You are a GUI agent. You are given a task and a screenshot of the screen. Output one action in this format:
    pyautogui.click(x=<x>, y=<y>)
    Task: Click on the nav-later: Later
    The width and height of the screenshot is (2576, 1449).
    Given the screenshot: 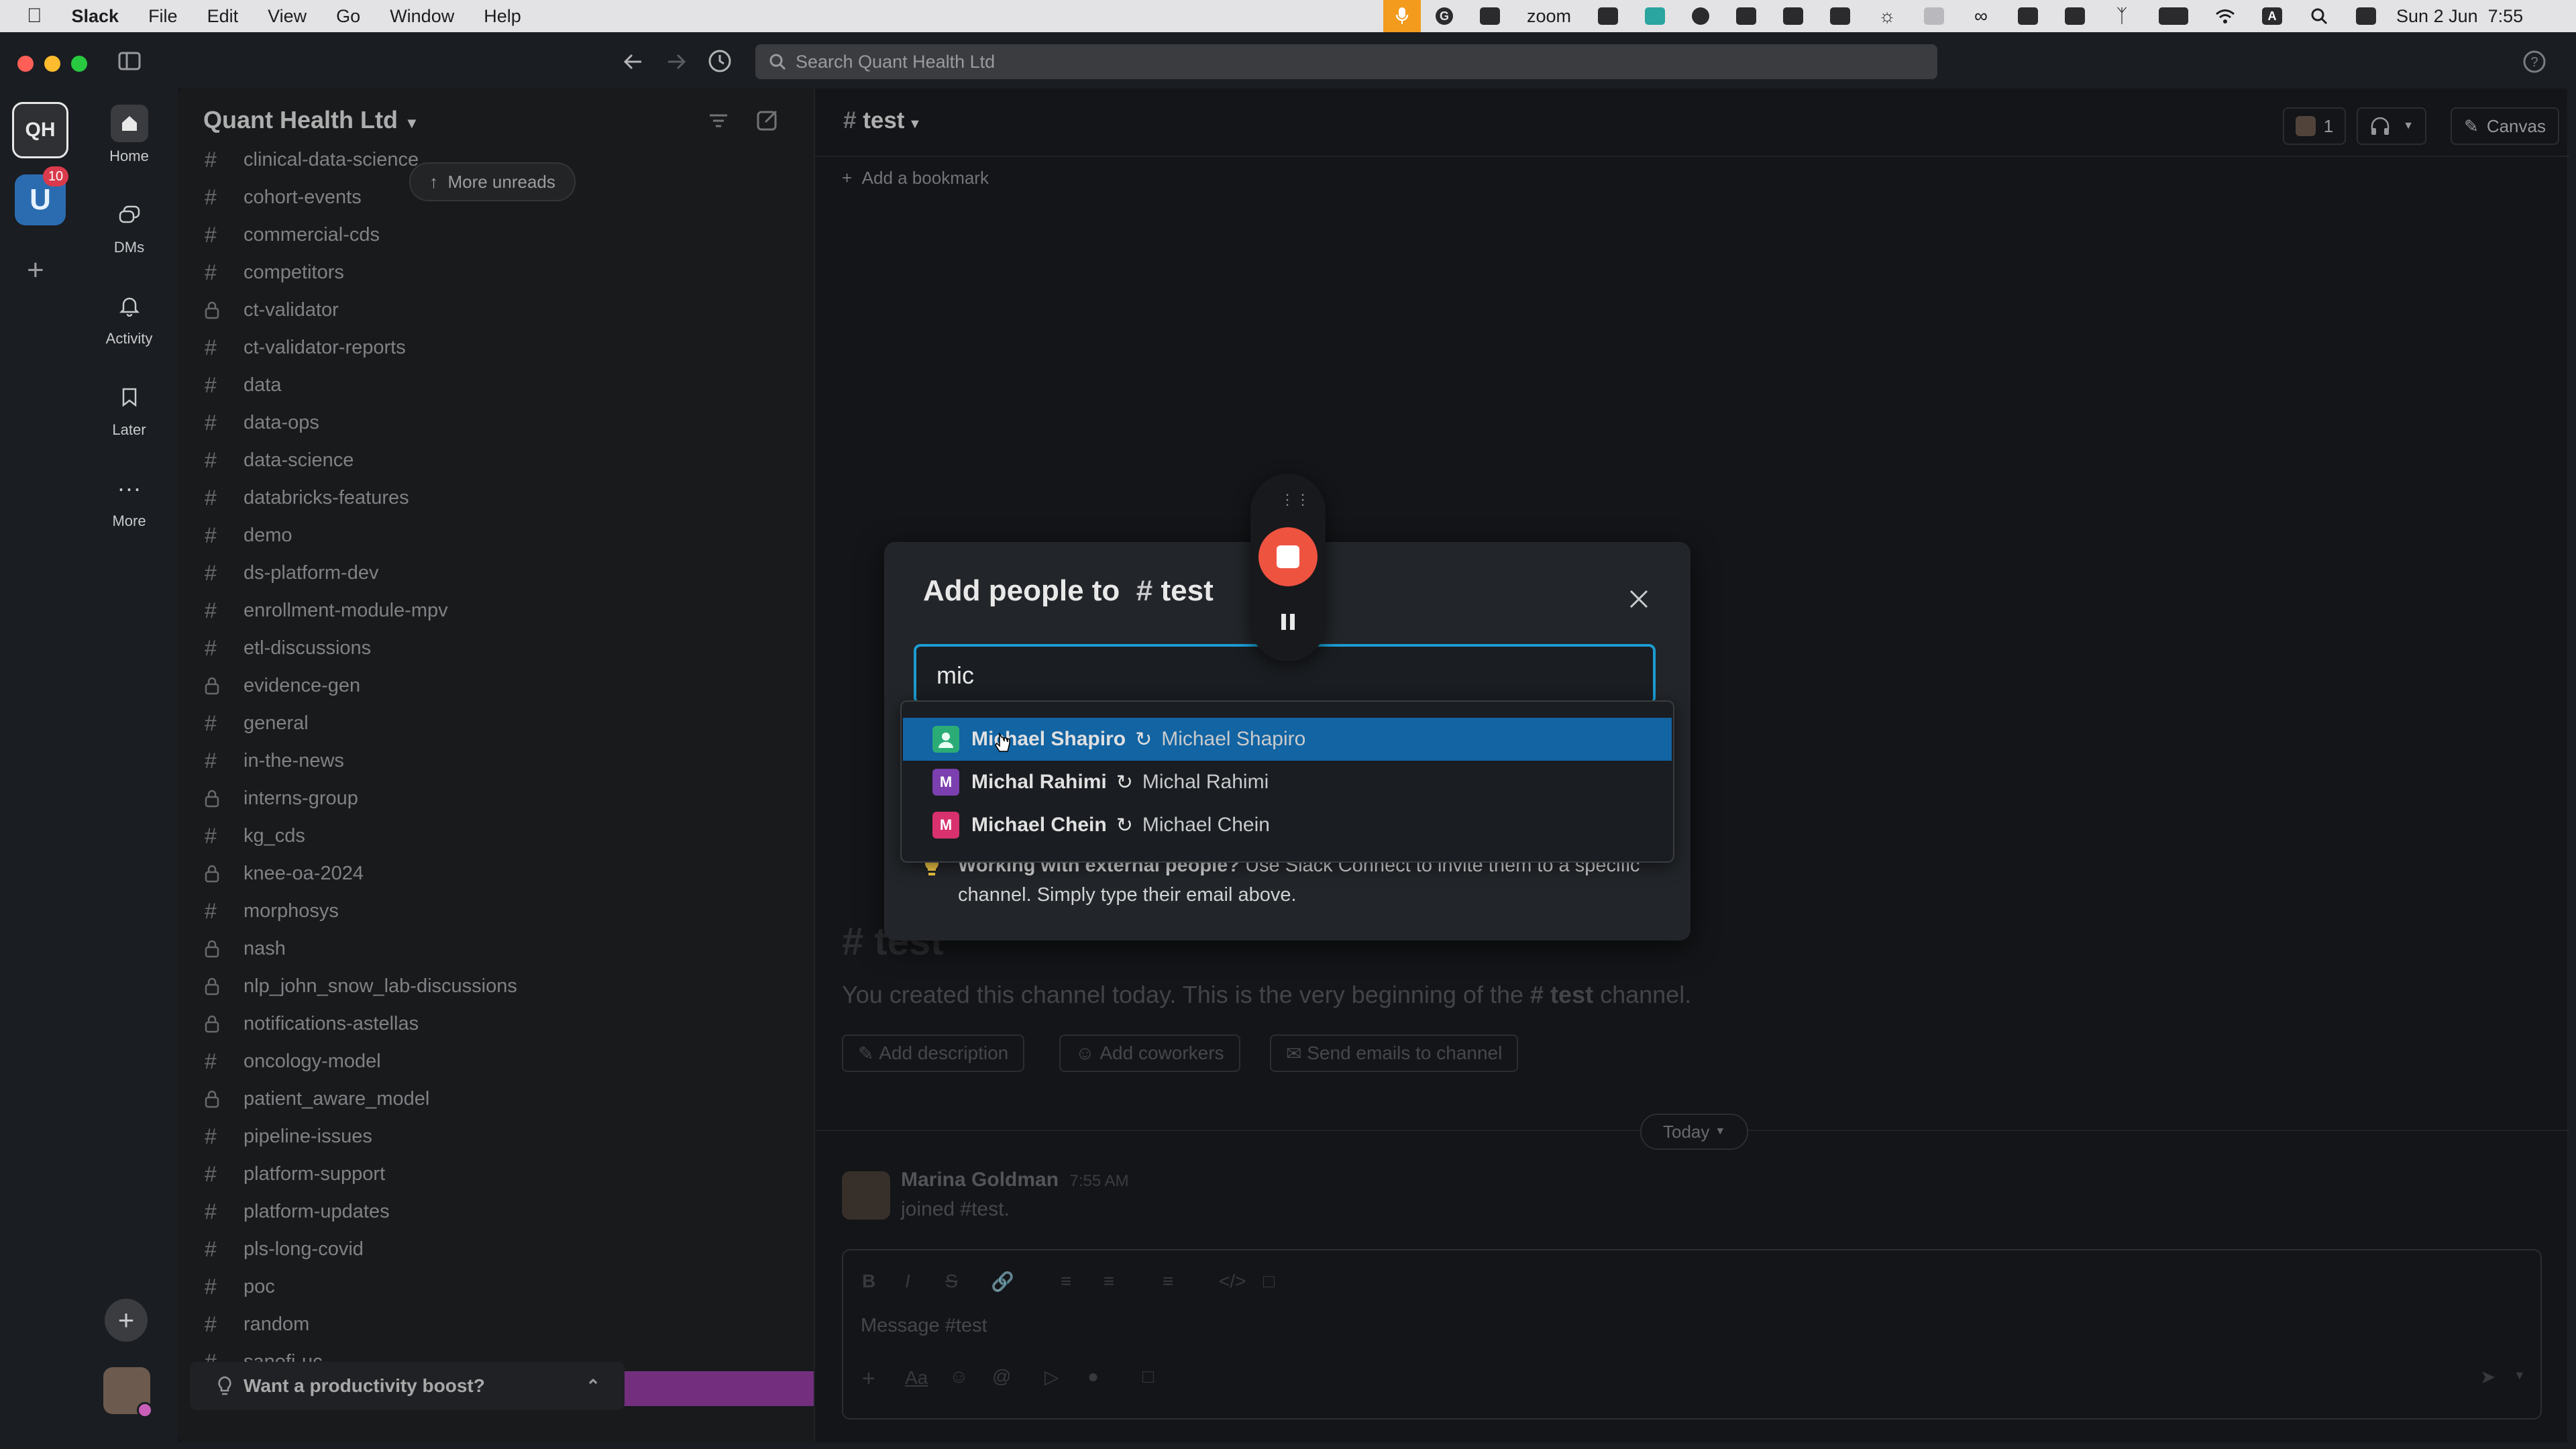 What is the action you would take?
    pyautogui.click(x=129, y=408)
    